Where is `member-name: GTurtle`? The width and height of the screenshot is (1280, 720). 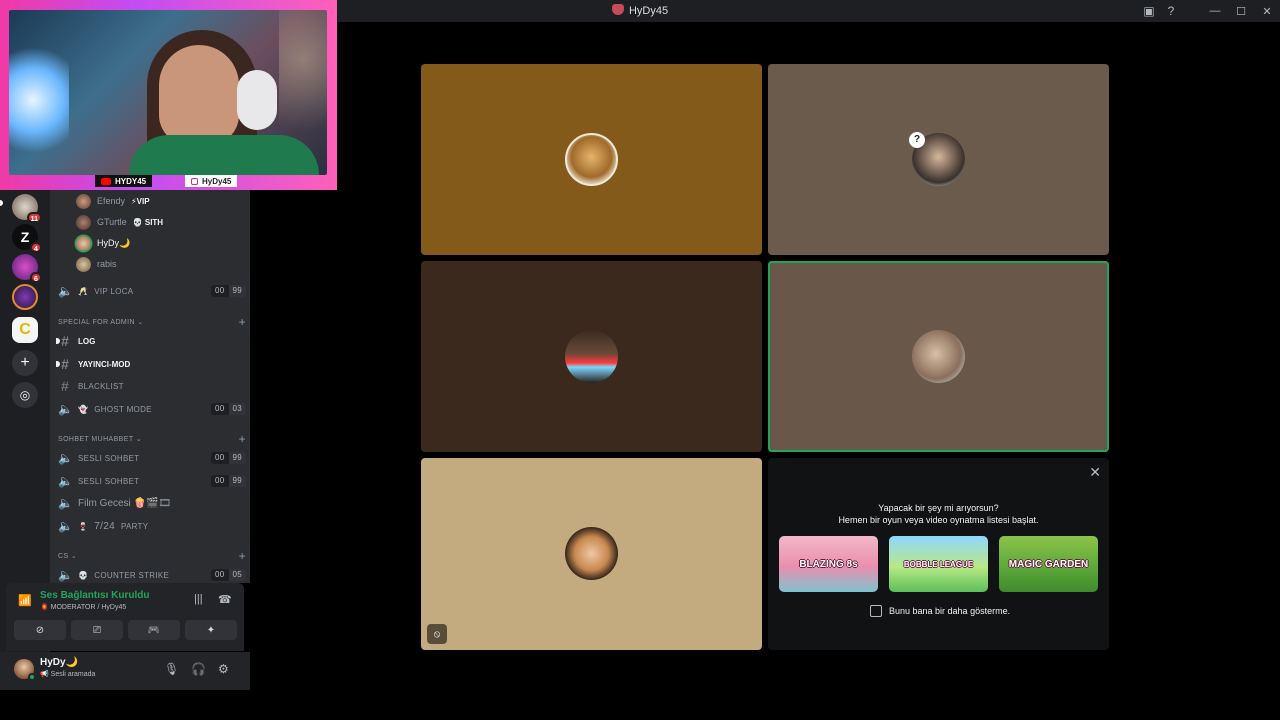
member-name: GTurtle is located at coordinates (112, 222).